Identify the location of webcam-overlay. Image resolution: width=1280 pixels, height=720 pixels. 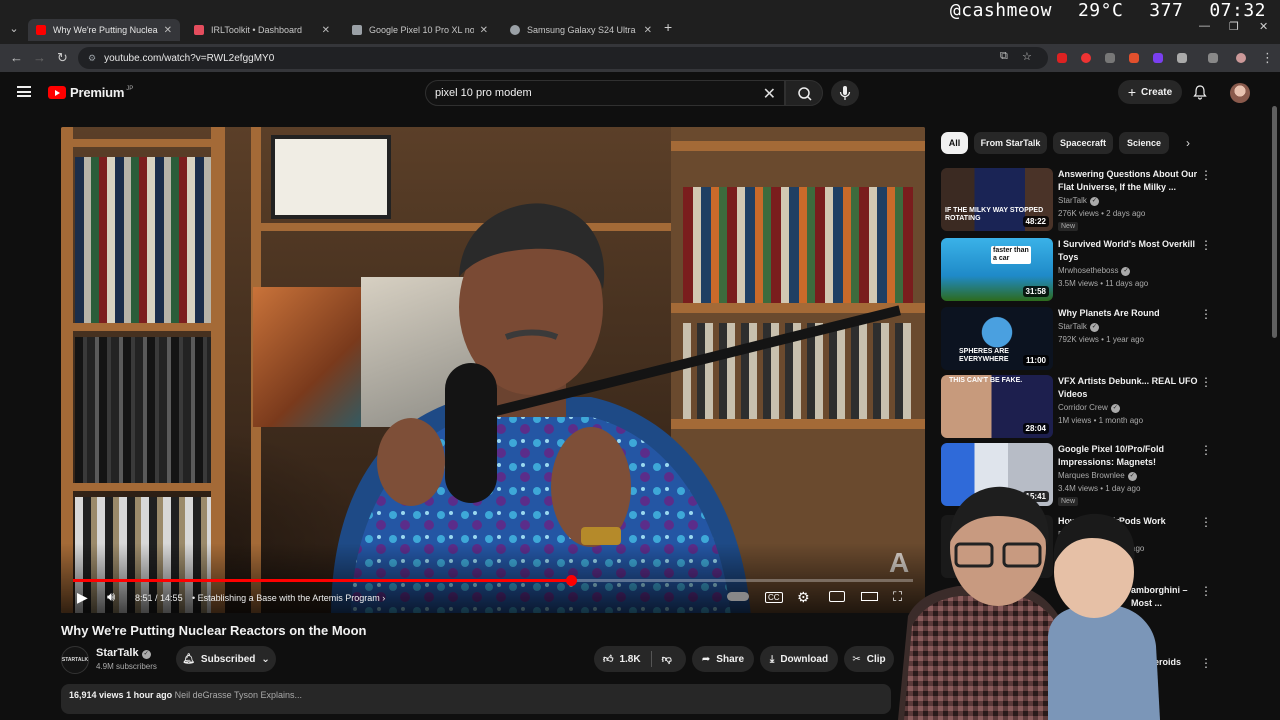
(1029, 603).